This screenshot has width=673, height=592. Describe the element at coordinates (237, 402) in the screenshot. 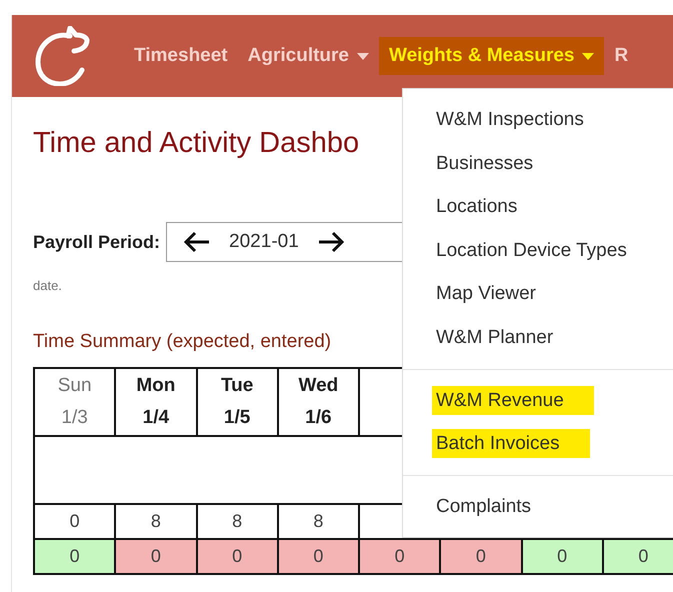

I see `day-header-cell: Tue 1/5` at that location.